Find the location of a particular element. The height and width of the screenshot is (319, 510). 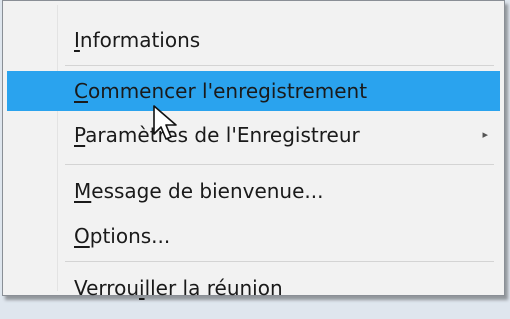

menu-item-label: ommencer l'enregistrement is located at coordinates (227, 91).